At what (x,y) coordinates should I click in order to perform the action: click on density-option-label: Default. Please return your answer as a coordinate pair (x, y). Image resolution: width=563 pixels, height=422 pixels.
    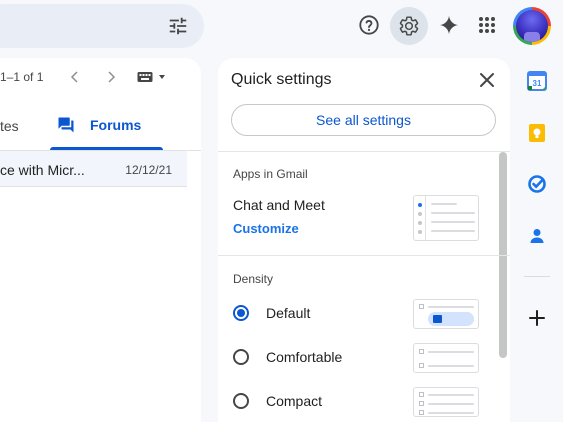
    Looking at the image, I should click on (288, 313).